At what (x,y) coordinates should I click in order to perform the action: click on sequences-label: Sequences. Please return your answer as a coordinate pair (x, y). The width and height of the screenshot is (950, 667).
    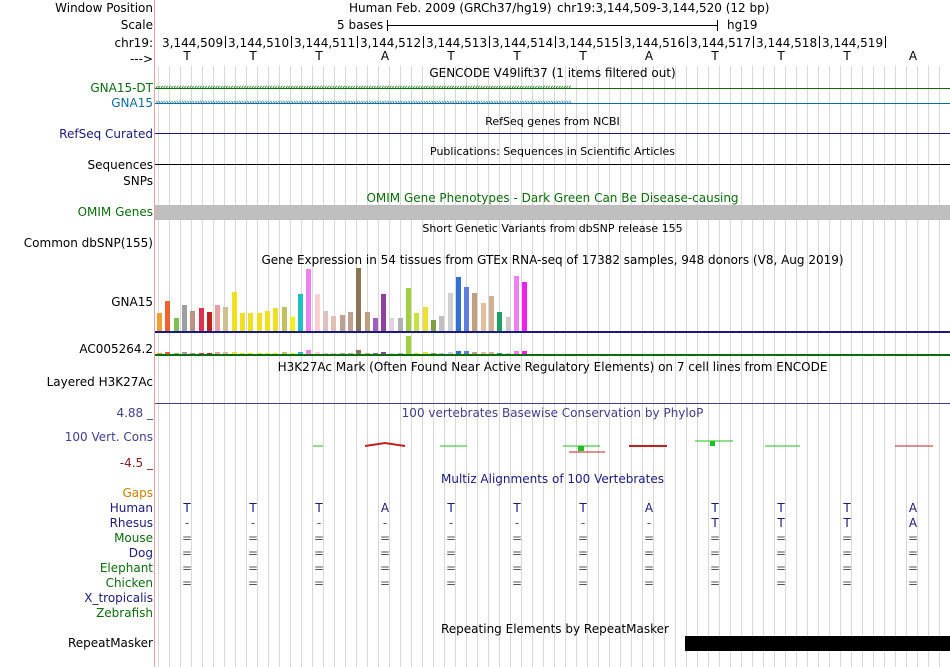
    Looking at the image, I should click on (120, 165).